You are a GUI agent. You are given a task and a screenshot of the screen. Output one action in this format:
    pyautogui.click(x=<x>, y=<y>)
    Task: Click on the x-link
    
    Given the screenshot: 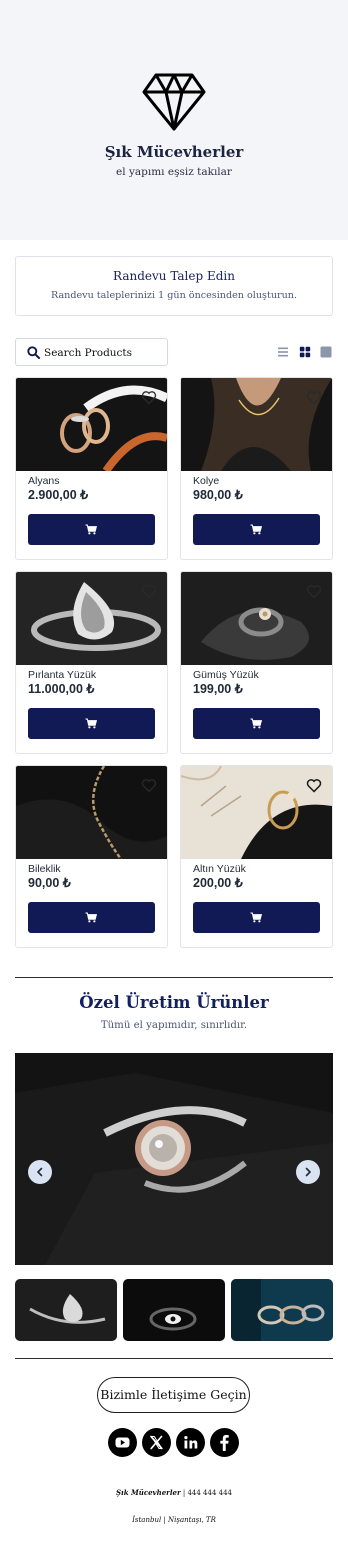 What is the action you would take?
    pyautogui.click(x=156, y=1442)
    